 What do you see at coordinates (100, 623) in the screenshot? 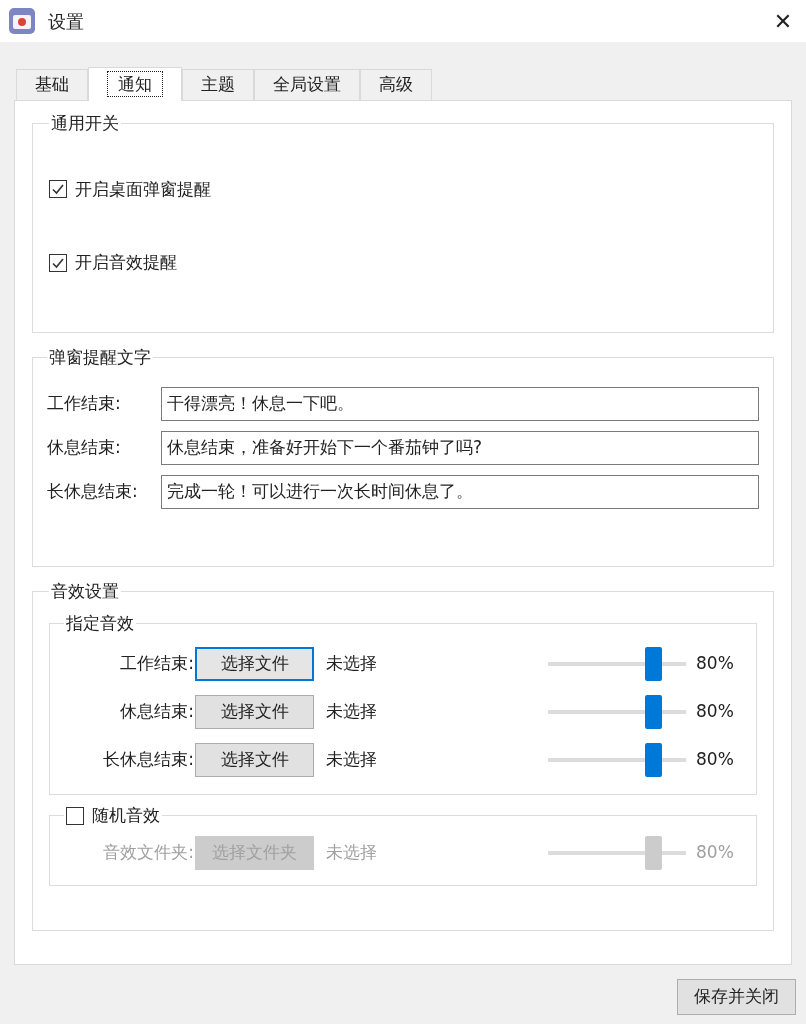
I see `group-title: 指定音效` at bounding box center [100, 623].